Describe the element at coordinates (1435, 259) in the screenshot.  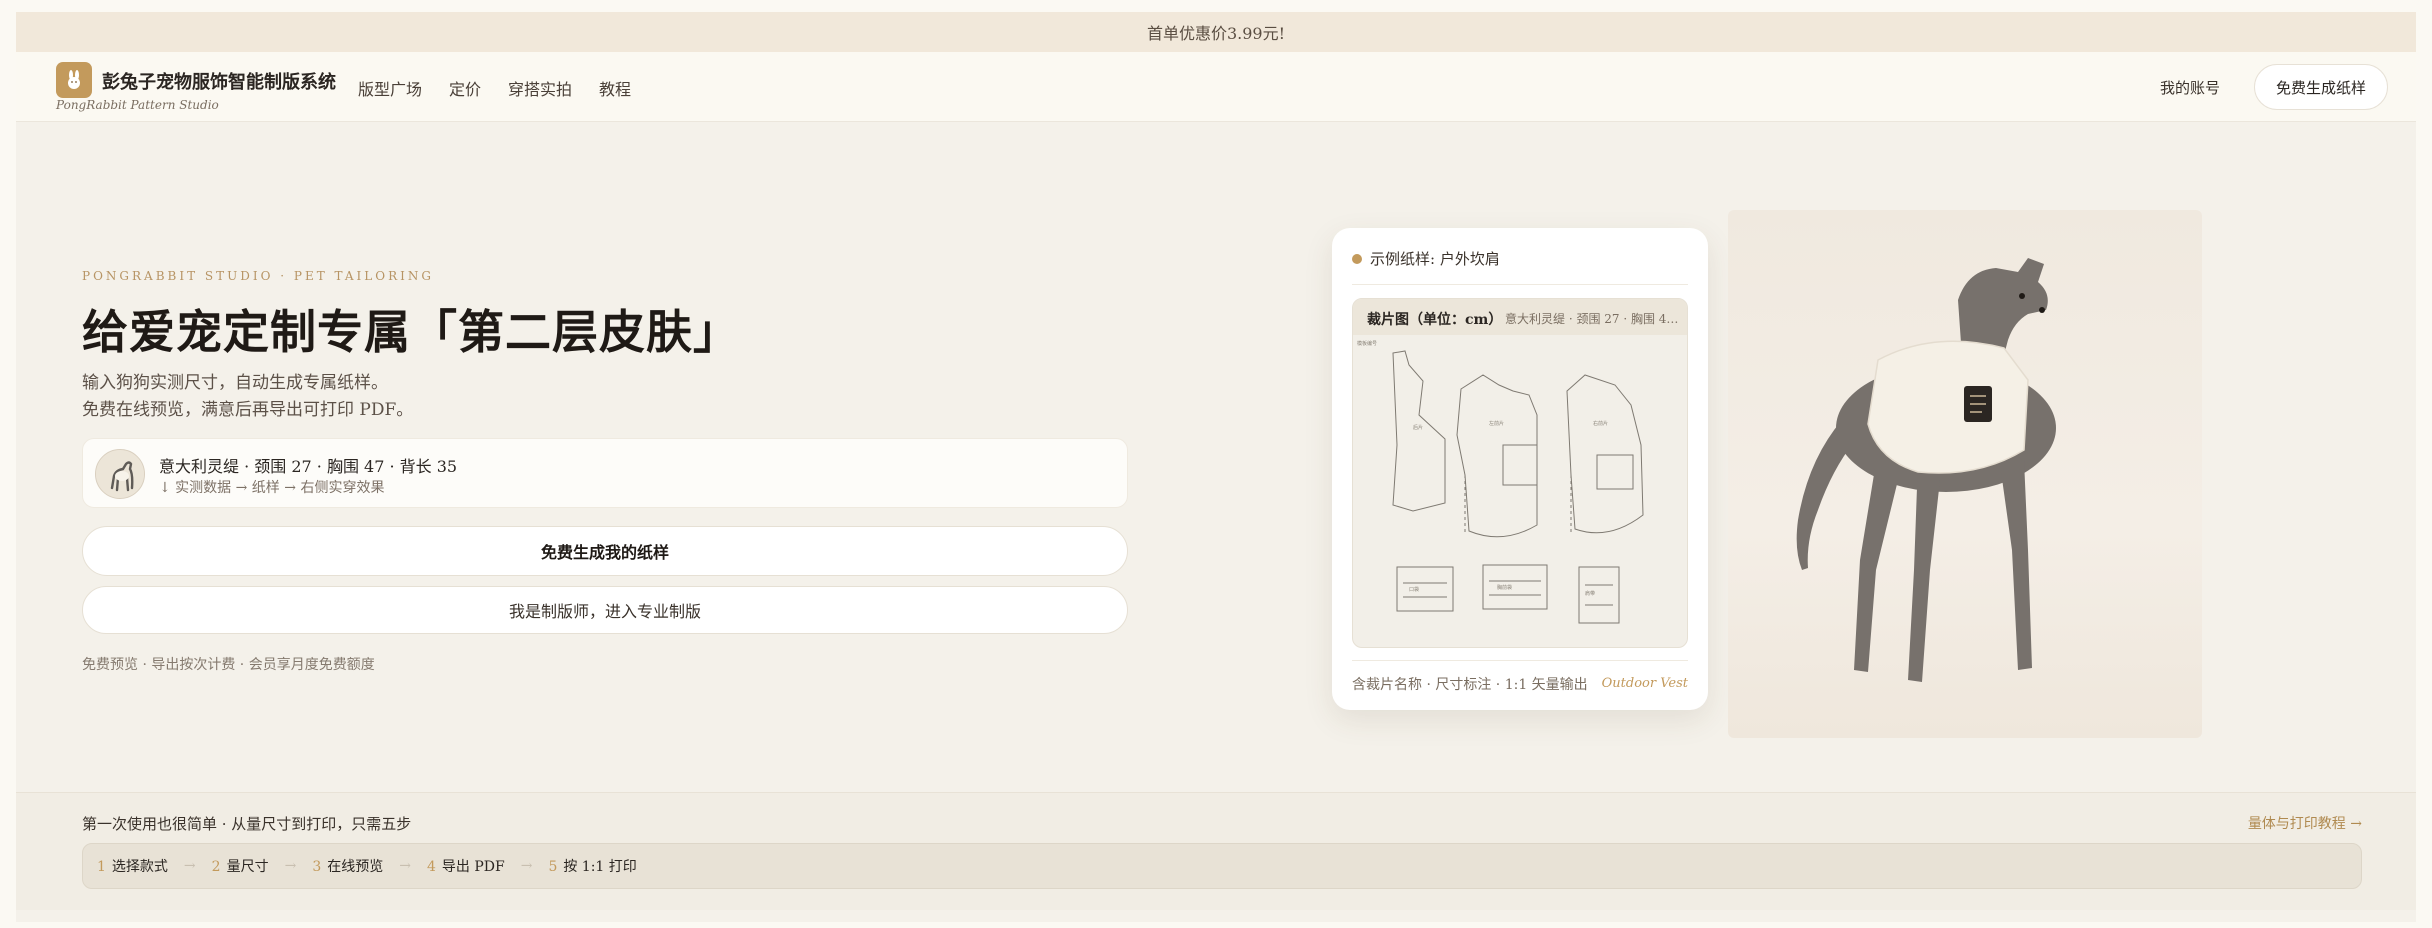
I see `sample-pattern-title: 示例纸样: 户外坎肩` at that location.